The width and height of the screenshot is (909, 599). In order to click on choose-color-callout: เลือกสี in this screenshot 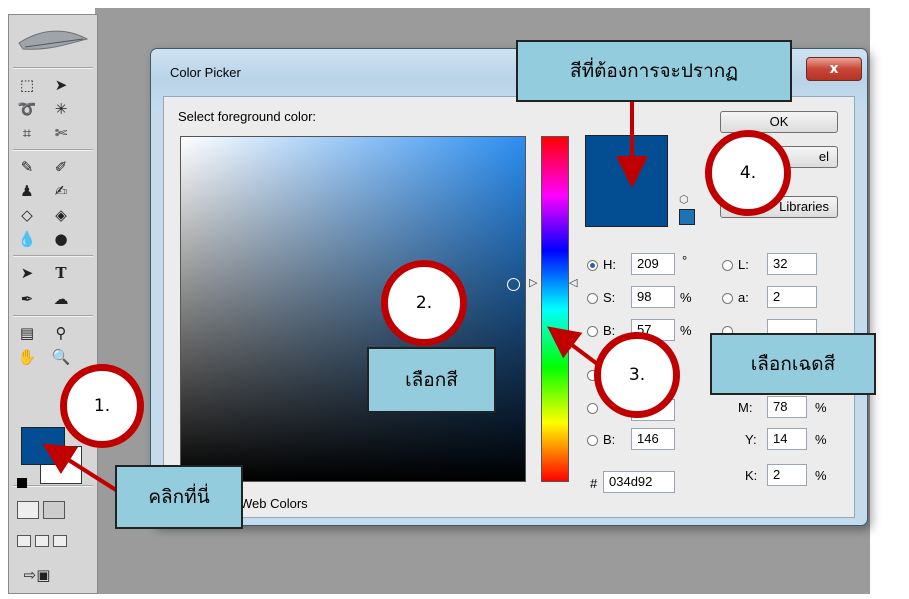, I will do `click(431, 380)`.